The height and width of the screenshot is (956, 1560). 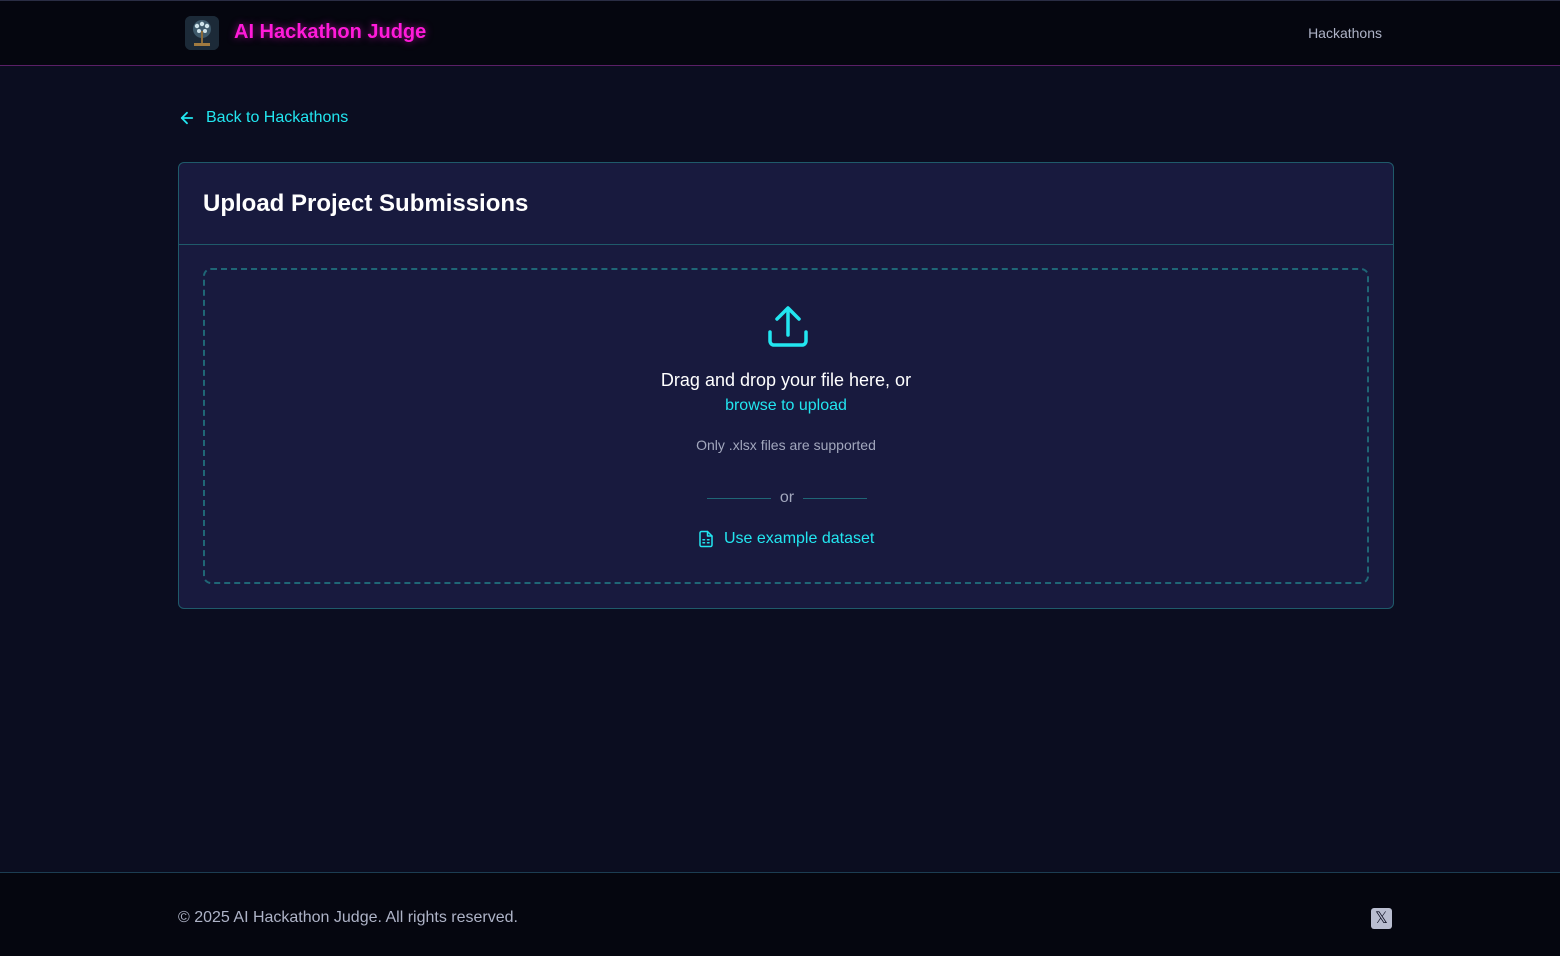 I want to click on divider-line-left, so click(x=739, y=498).